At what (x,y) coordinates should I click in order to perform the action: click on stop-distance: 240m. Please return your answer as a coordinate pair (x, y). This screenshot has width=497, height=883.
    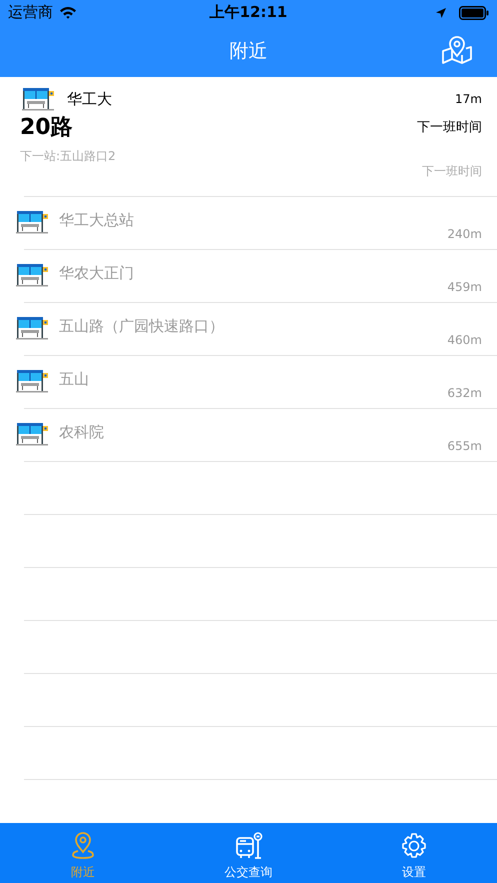
    Looking at the image, I should click on (464, 234).